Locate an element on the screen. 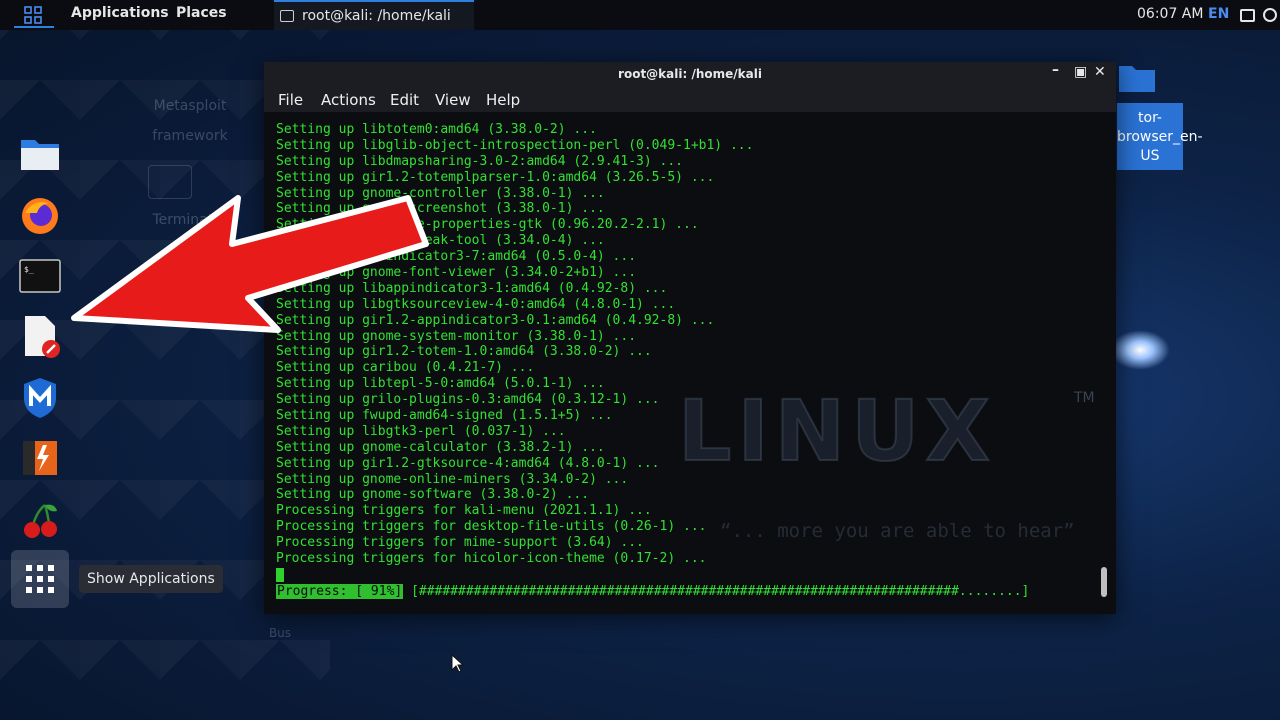 The height and width of the screenshot is (720, 1280). tor-label-line: tor- is located at coordinates (1150, 118).